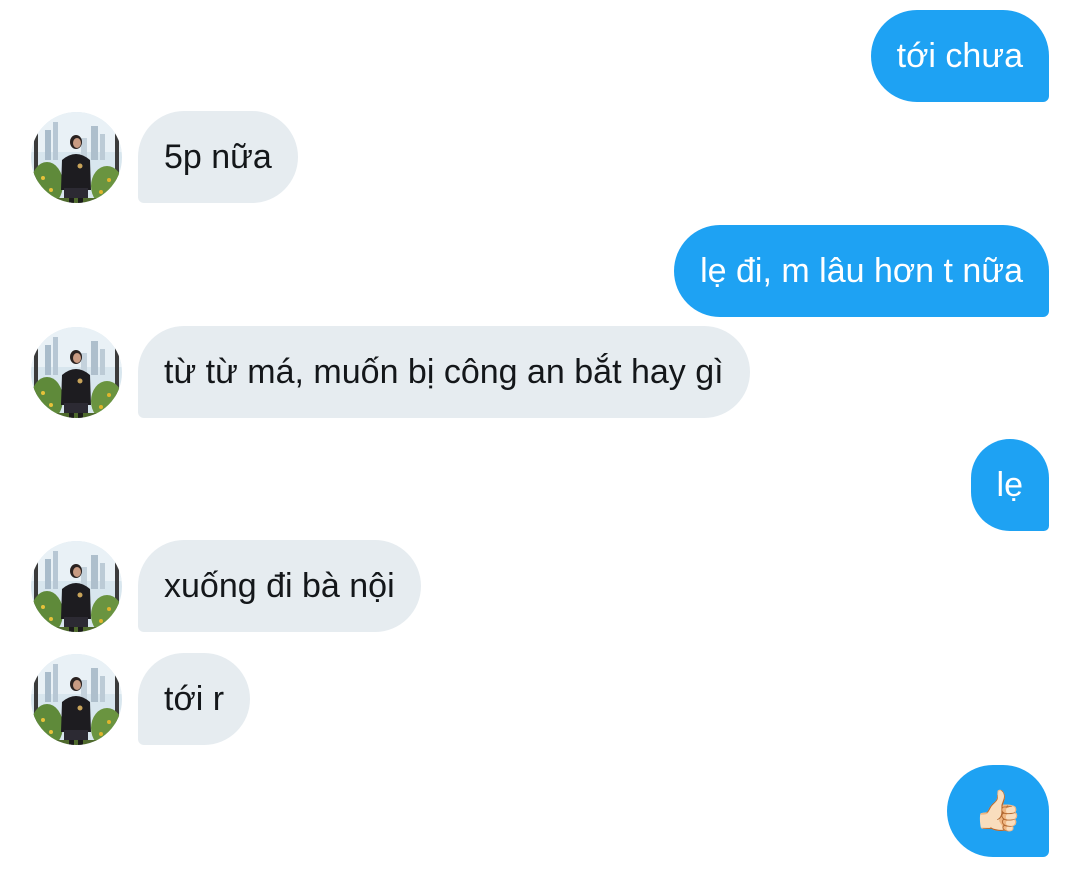  What do you see at coordinates (540, 485) in the screenshot?
I see `message-row-outgoing: lẹ` at bounding box center [540, 485].